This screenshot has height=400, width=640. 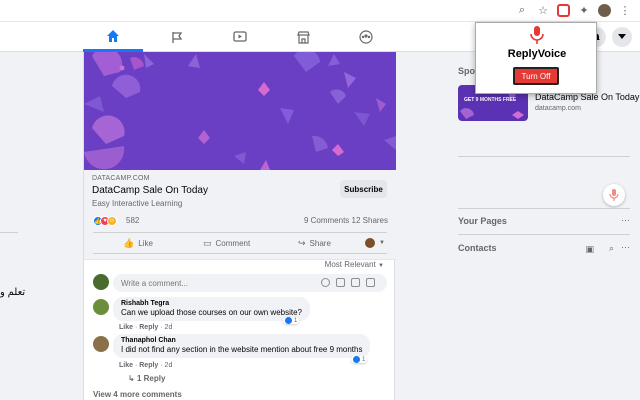 I want to click on gif-icon, so click(x=355, y=282).